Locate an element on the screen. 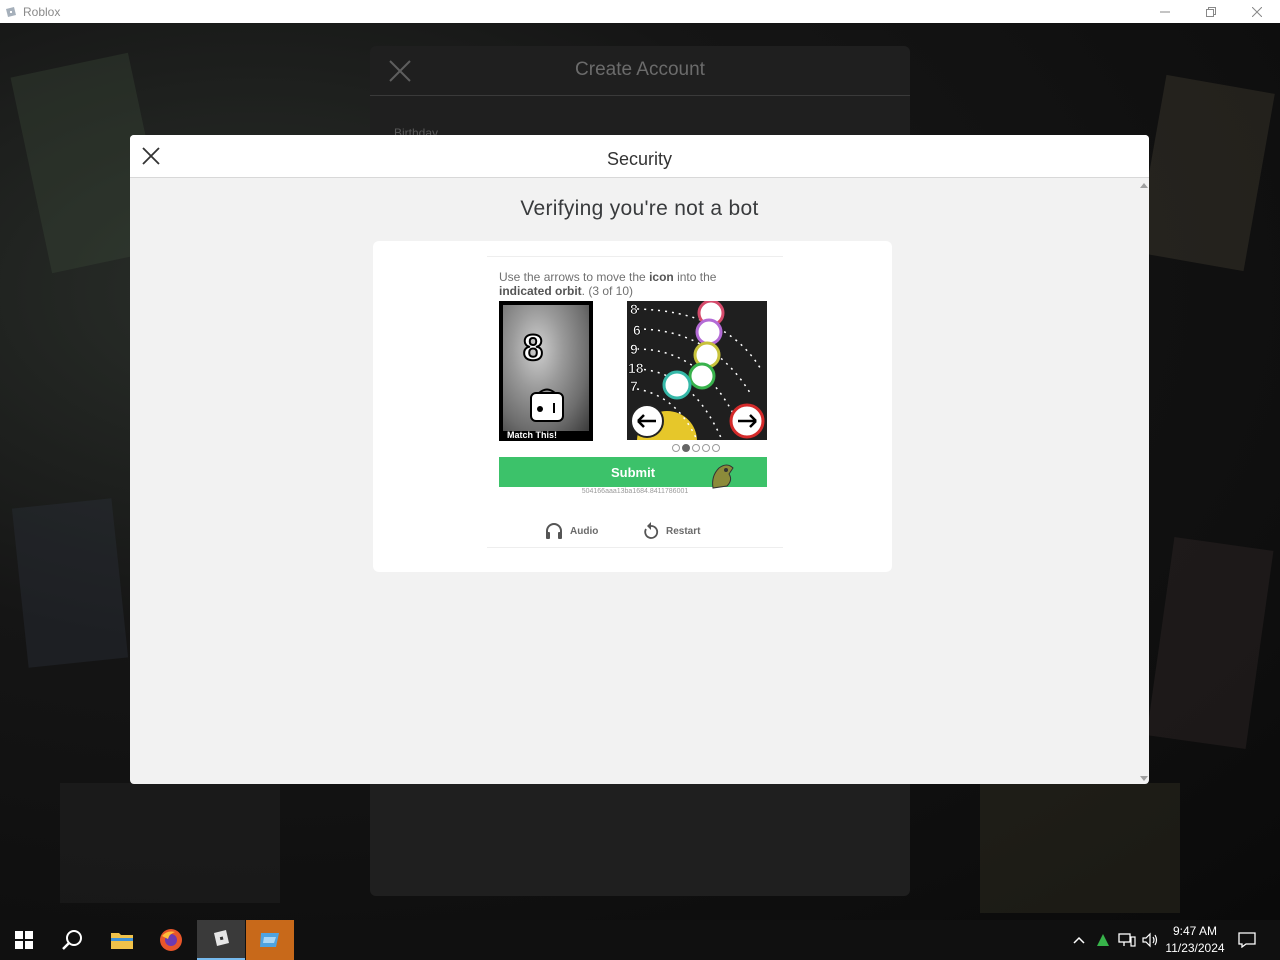  audio-button: Audio is located at coordinates (571, 531).